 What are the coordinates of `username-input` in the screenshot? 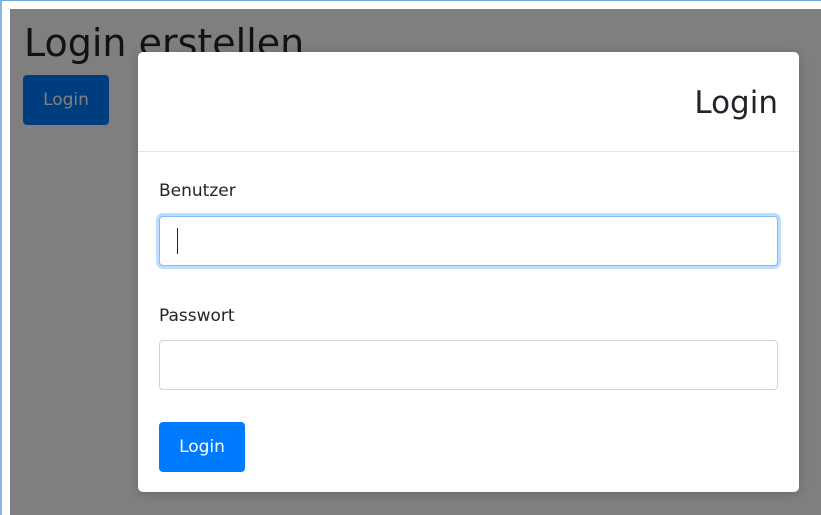 It's located at (468, 241).